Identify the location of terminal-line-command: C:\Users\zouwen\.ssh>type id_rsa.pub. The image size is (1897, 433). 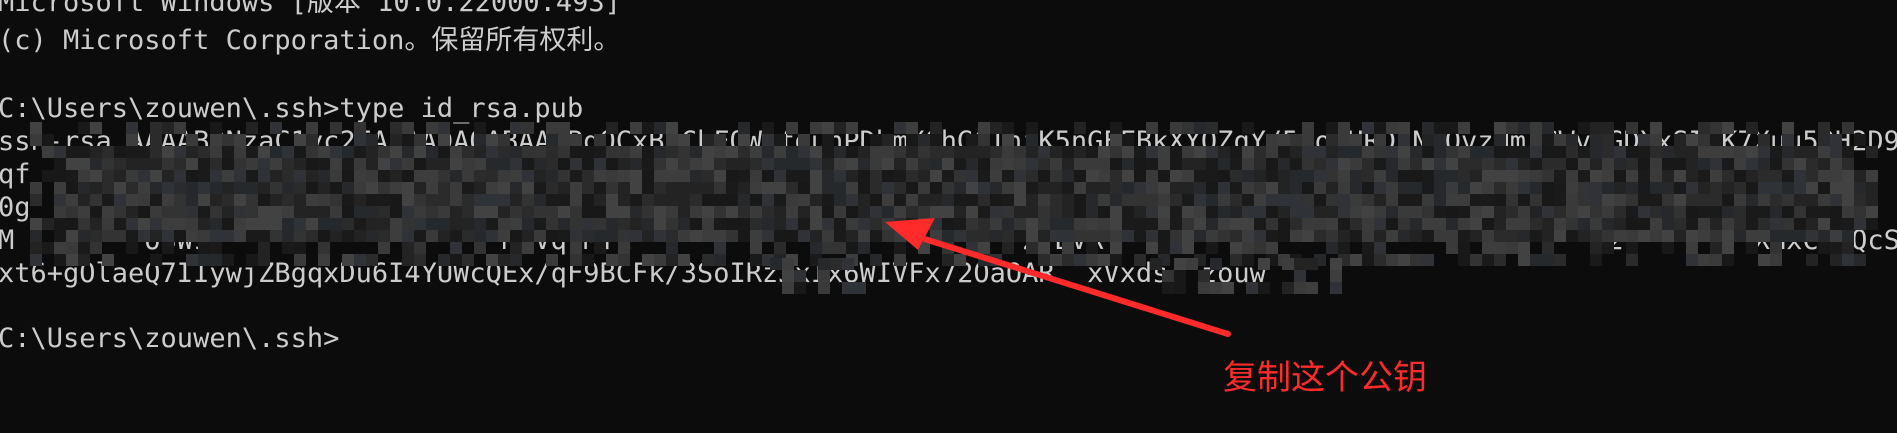
(292, 108).